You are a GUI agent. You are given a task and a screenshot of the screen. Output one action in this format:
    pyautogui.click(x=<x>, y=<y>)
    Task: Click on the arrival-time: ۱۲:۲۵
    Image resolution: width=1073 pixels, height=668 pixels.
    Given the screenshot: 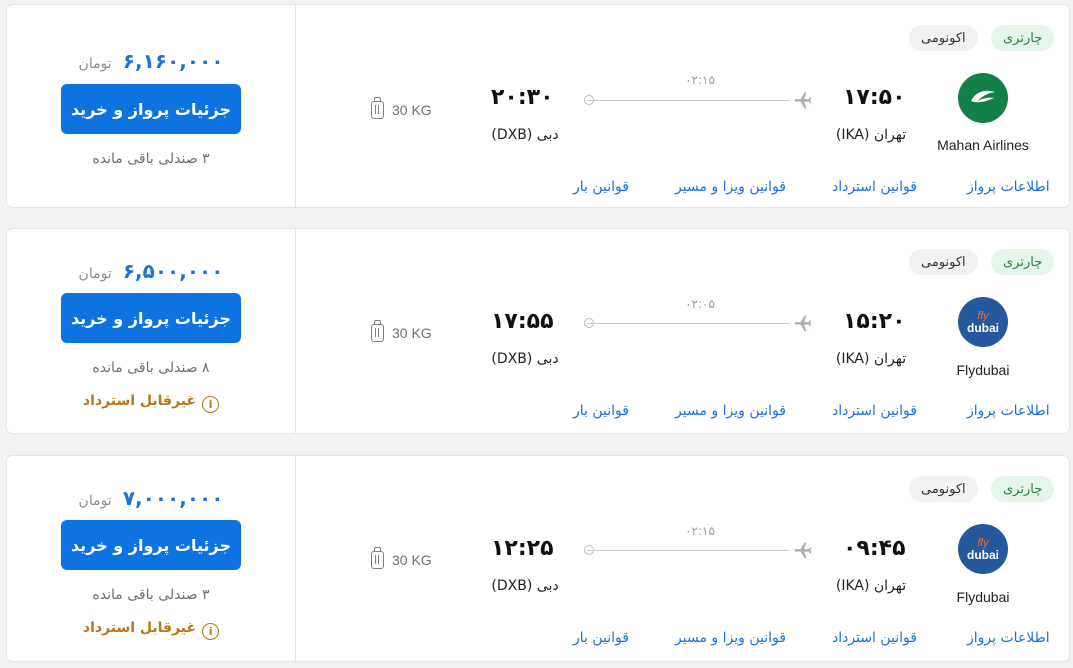 What is the action you would take?
    pyautogui.click(x=522, y=548)
    